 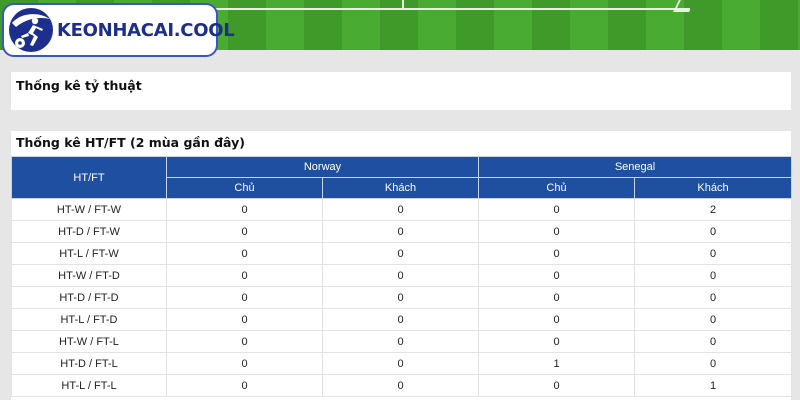 I want to click on row-label: HT-D / FT-D, so click(x=89, y=297).